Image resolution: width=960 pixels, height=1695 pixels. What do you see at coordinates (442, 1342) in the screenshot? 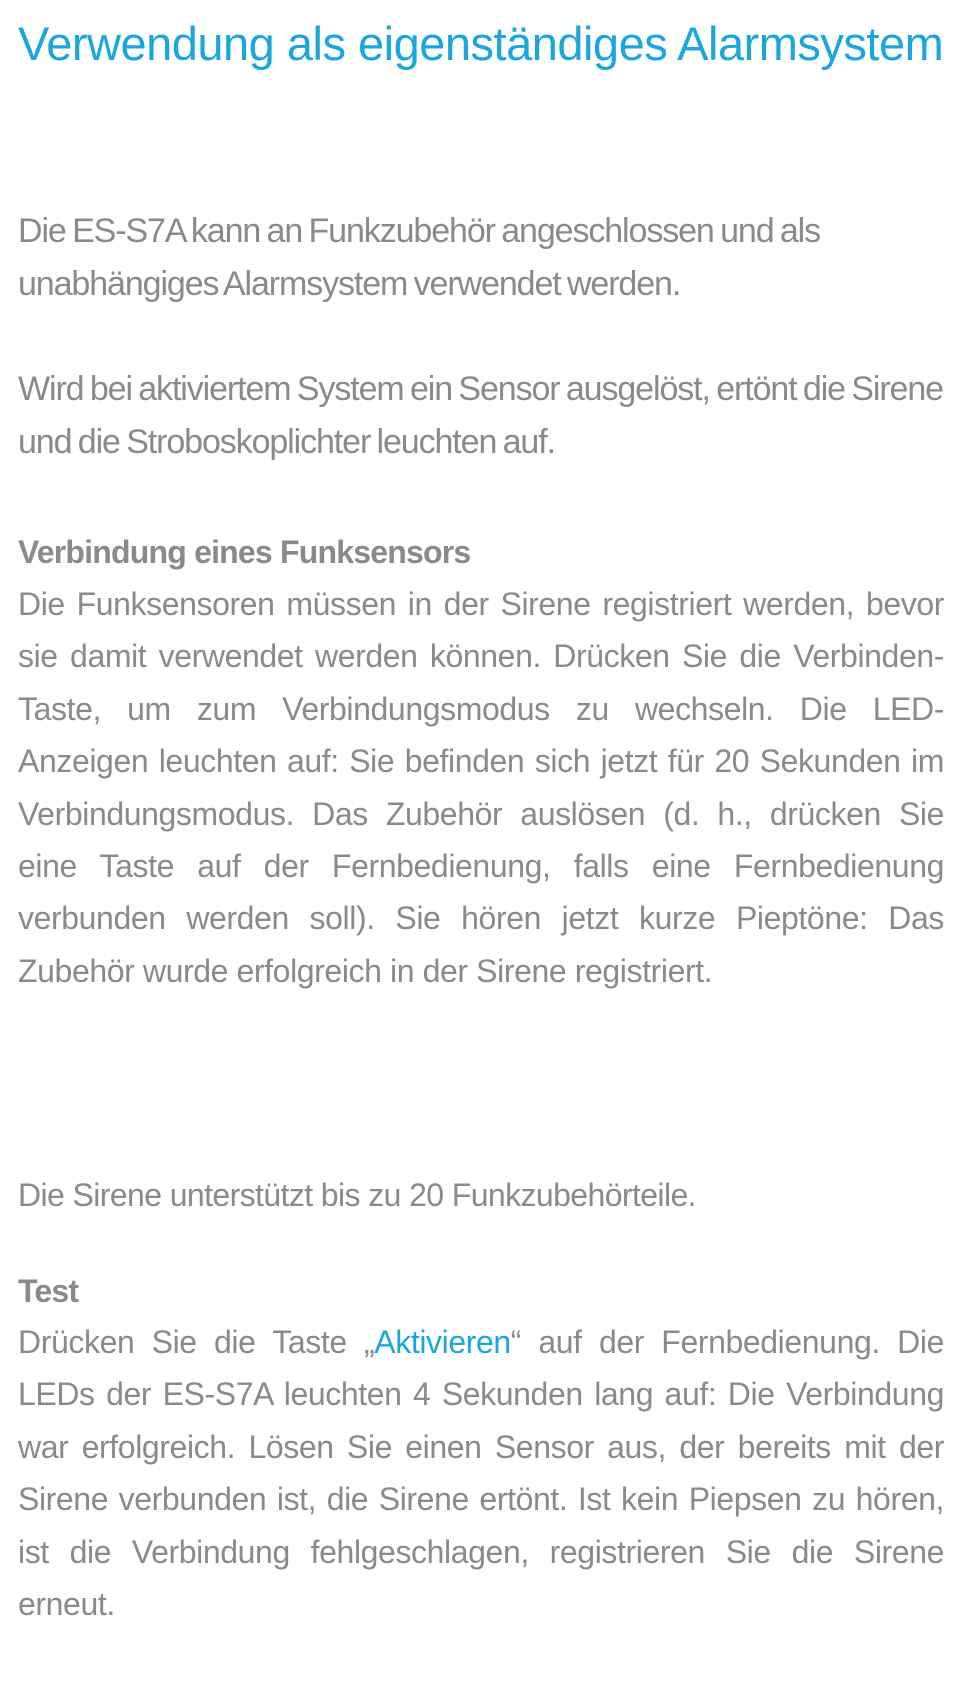
I see `activate-button-reference: Aktivieren` at bounding box center [442, 1342].